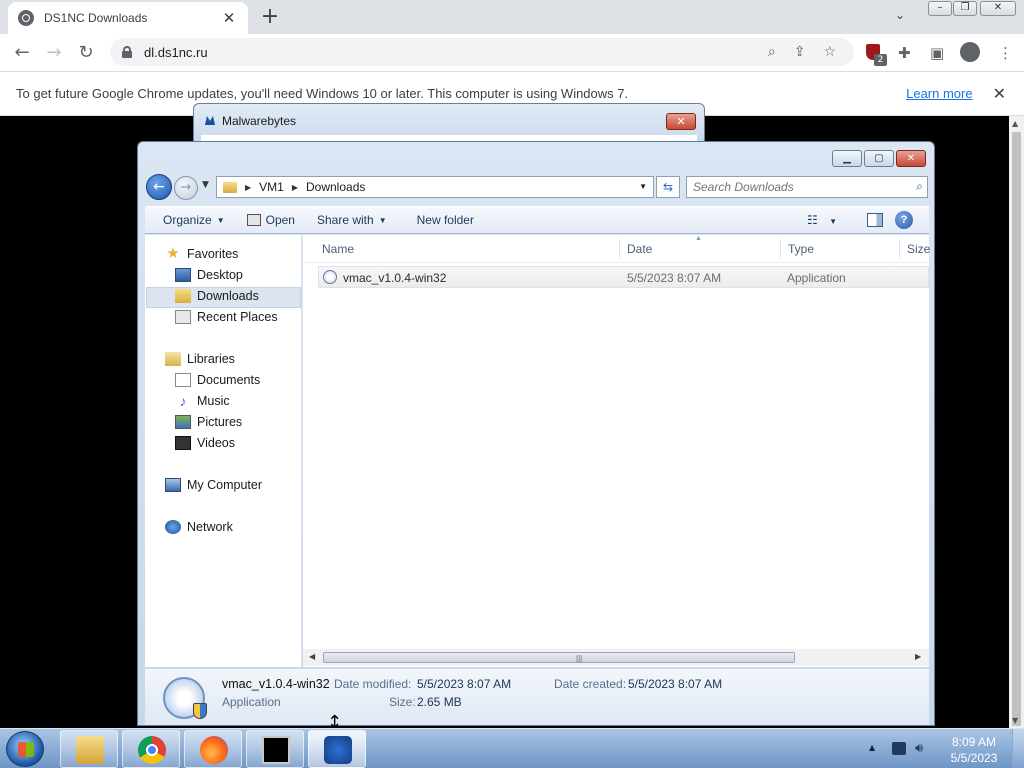 This screenshot has height=768, width=1024. What do you see at coordinates (25, 749) in the screenshot?
I see `start-button` at bounding box center [25, 749].